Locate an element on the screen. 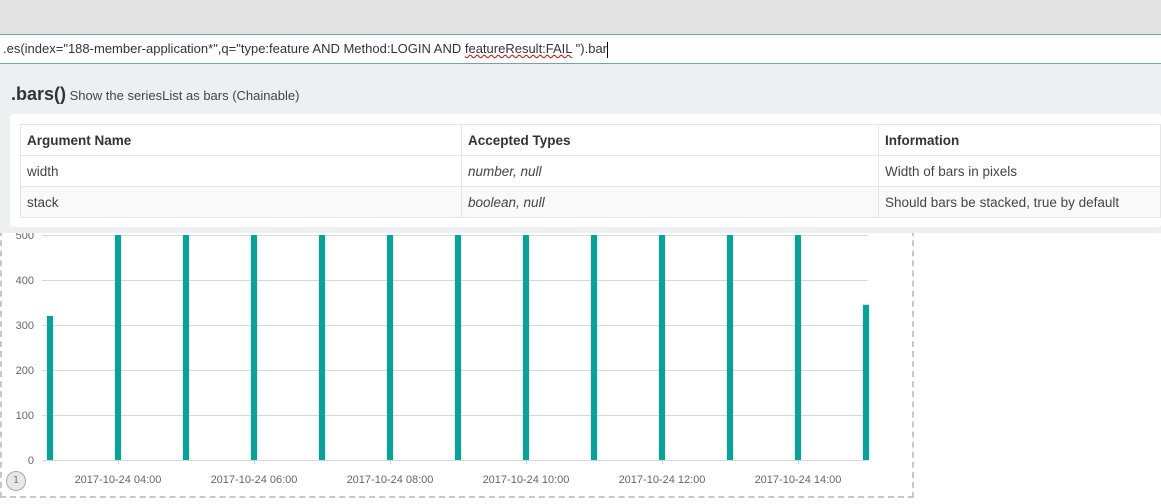 This screenshot has height=504, width=1161. x-tick-label: 2017-10-24 12:00 is located at coordinates (662, 480).